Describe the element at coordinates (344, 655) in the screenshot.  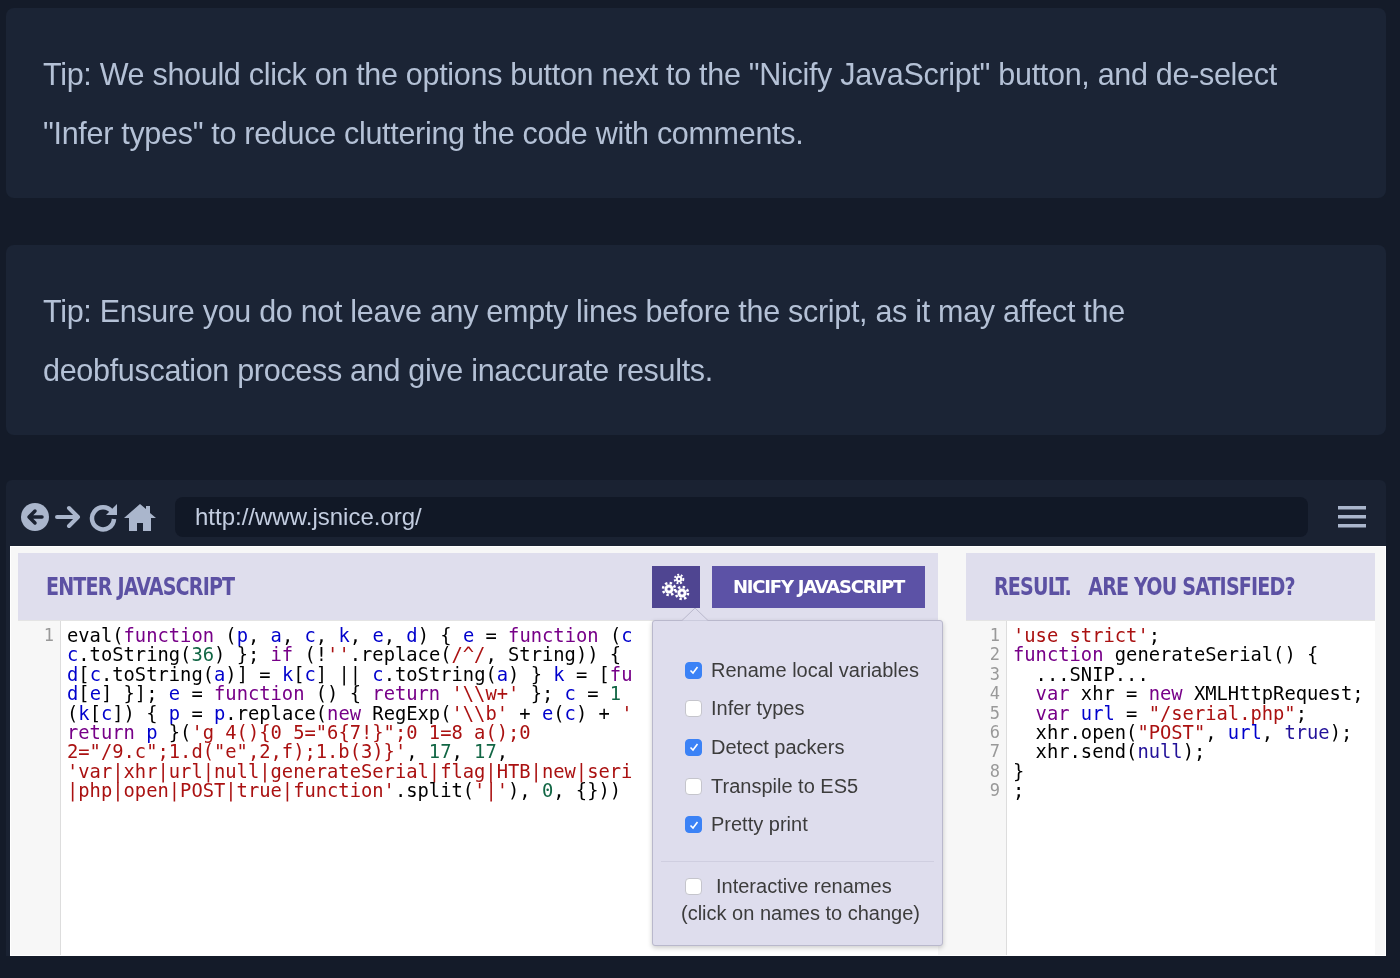
I see `code-line: c.toString(36) }; if (!''.replace(/^/, String)) {` at that location.